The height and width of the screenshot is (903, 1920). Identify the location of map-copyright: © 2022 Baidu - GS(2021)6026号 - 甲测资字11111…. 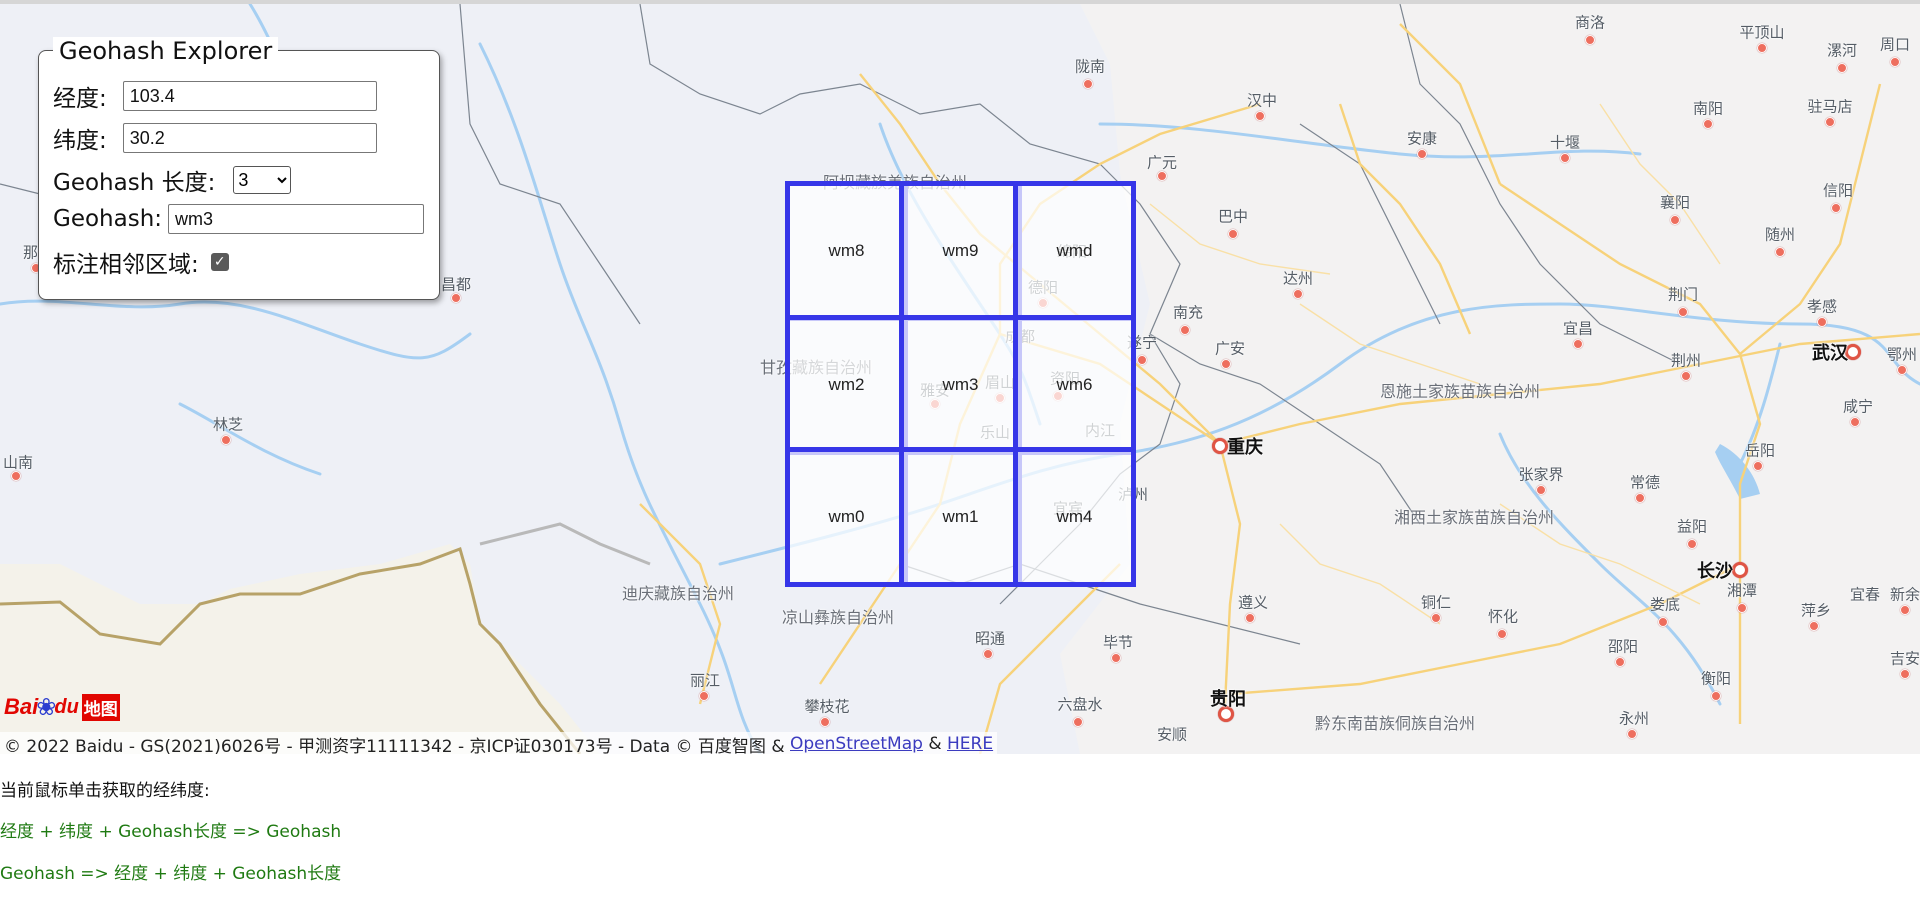
(499, 743).